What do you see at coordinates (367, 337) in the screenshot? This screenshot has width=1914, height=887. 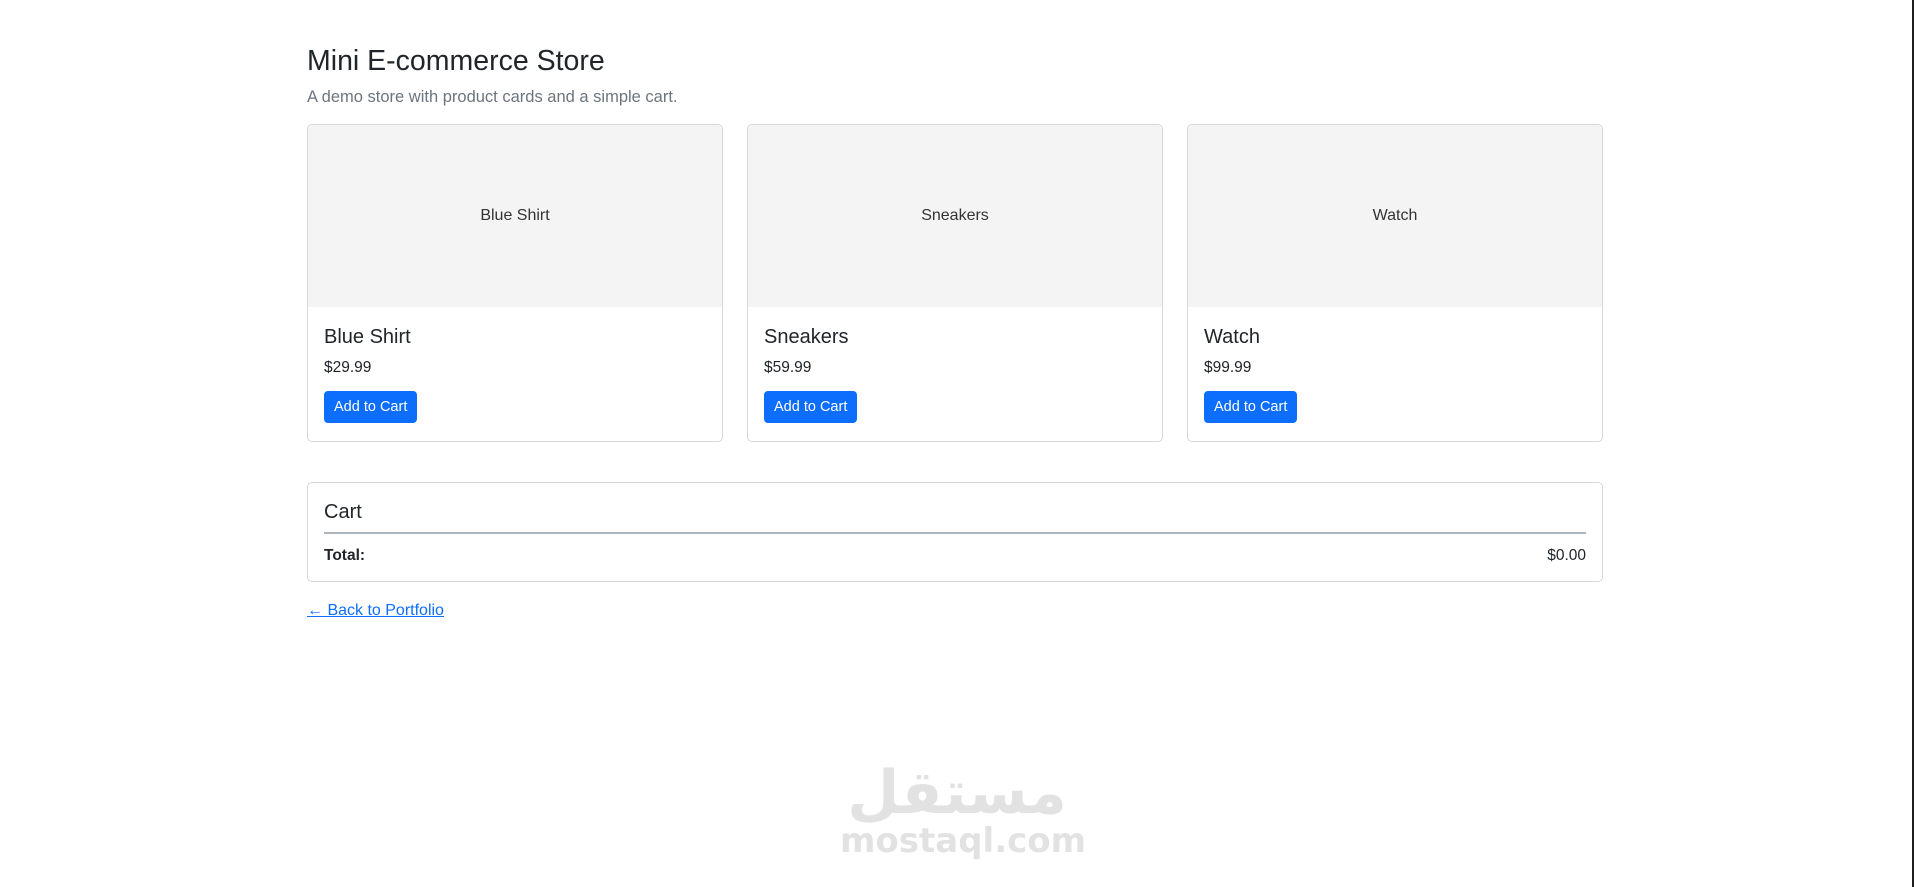 I see `product-name: Blue Shirt` at bounding box center [367, 337].